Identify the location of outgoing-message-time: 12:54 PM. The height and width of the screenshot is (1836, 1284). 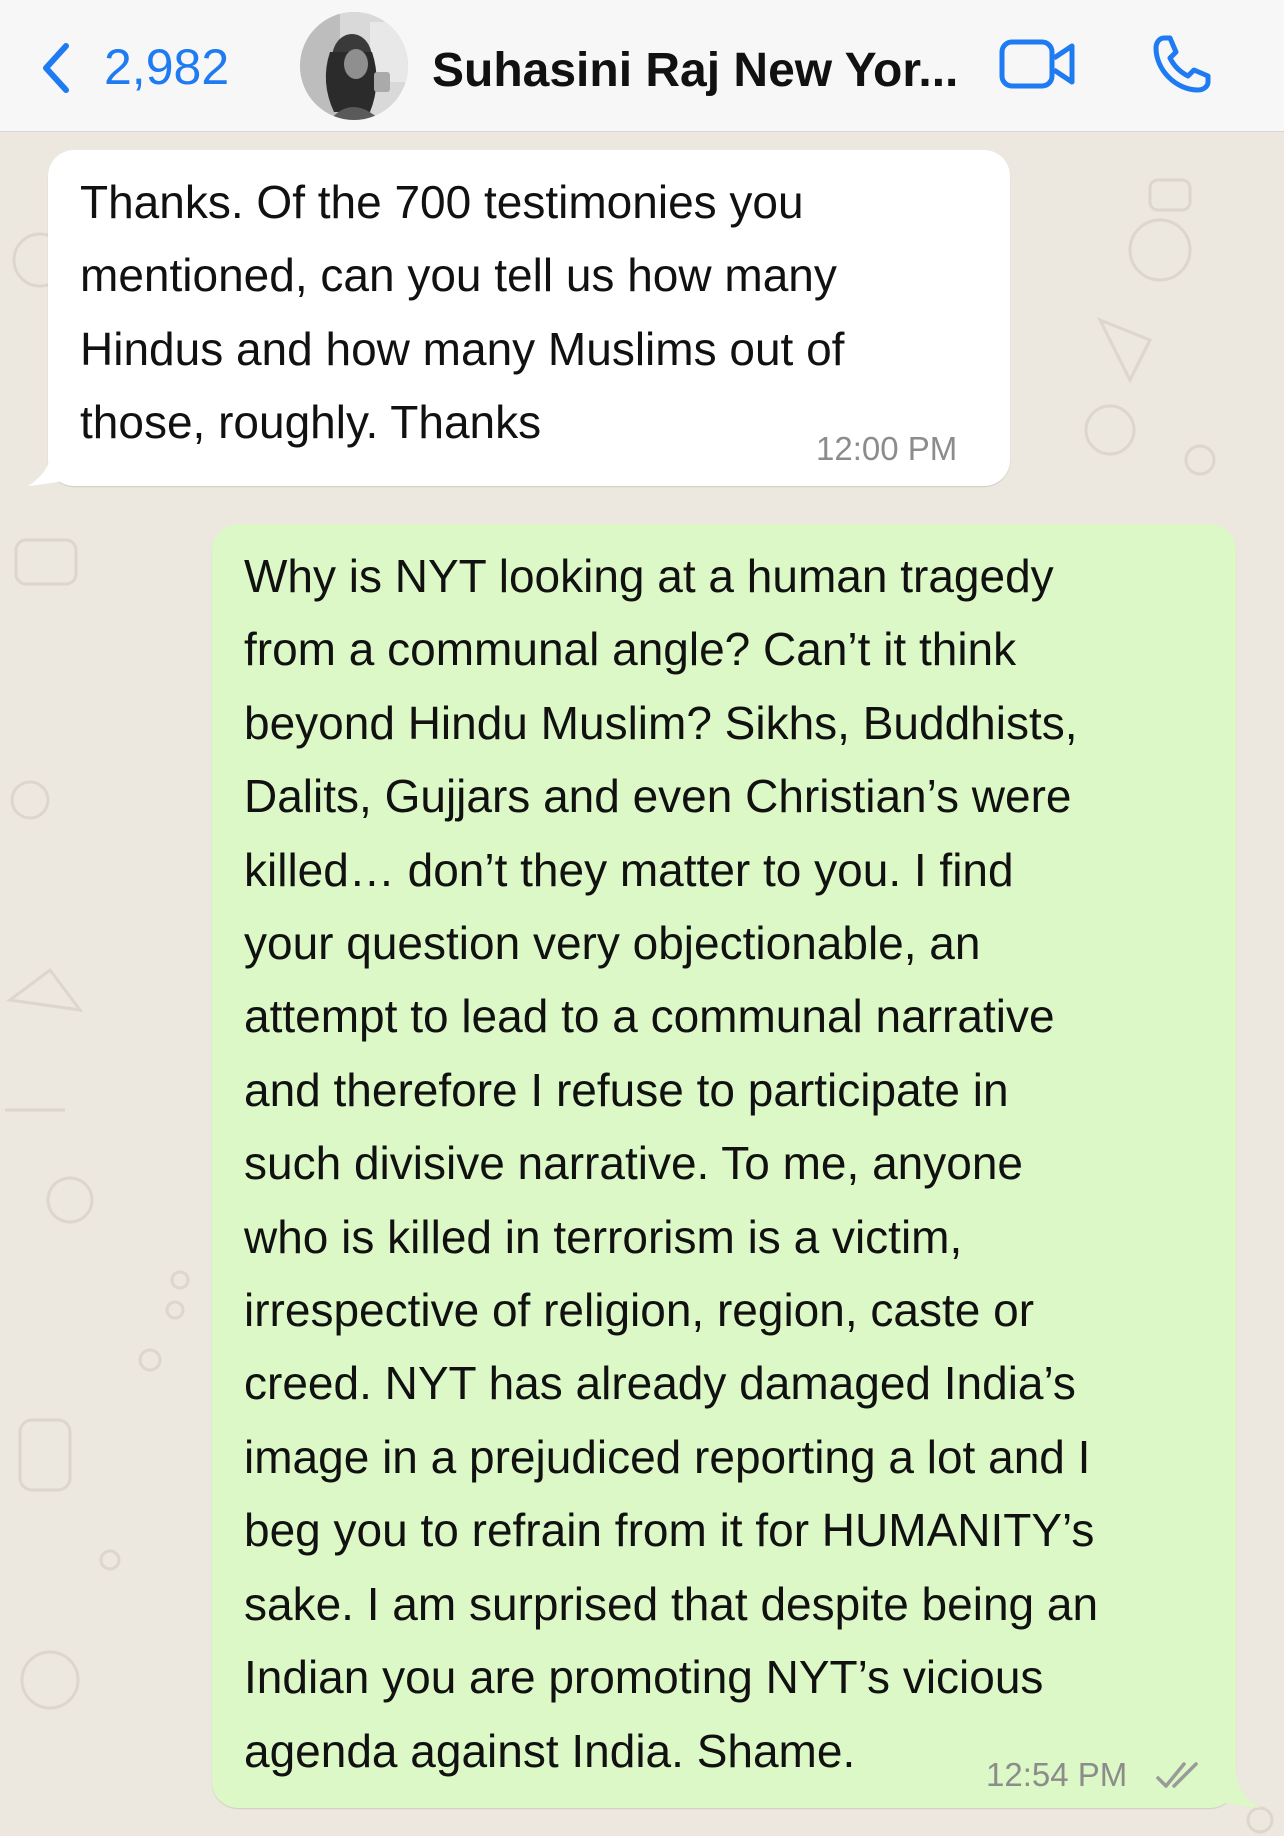
(1057, 1774).